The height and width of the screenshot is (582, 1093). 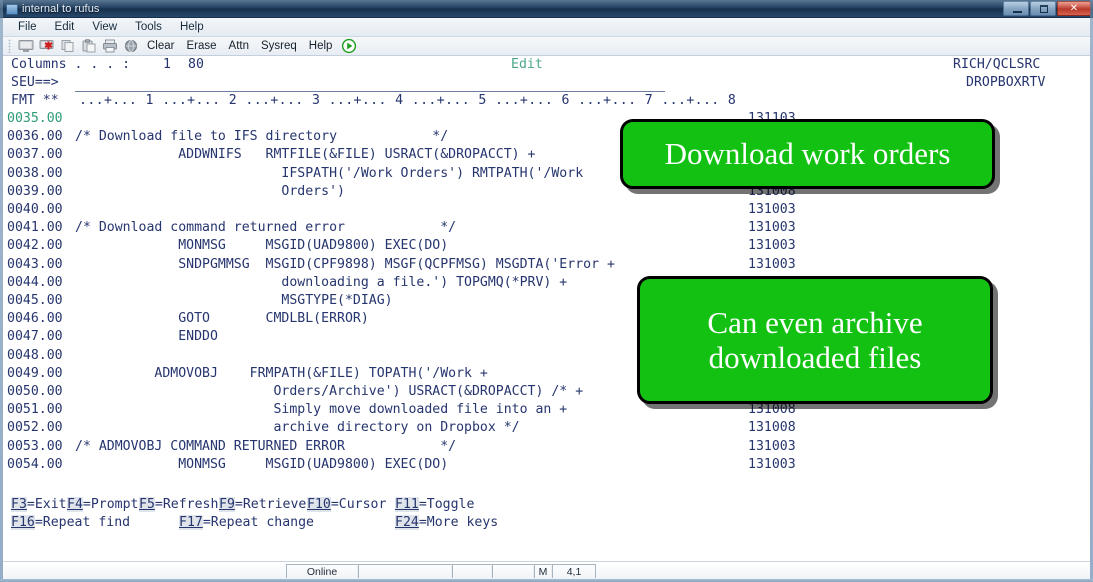 What do you see at coordinates (279, 46) in the screenshot?
I see `toolbar-sysreq-button: Sysreq` at bounding box center [279, 46].